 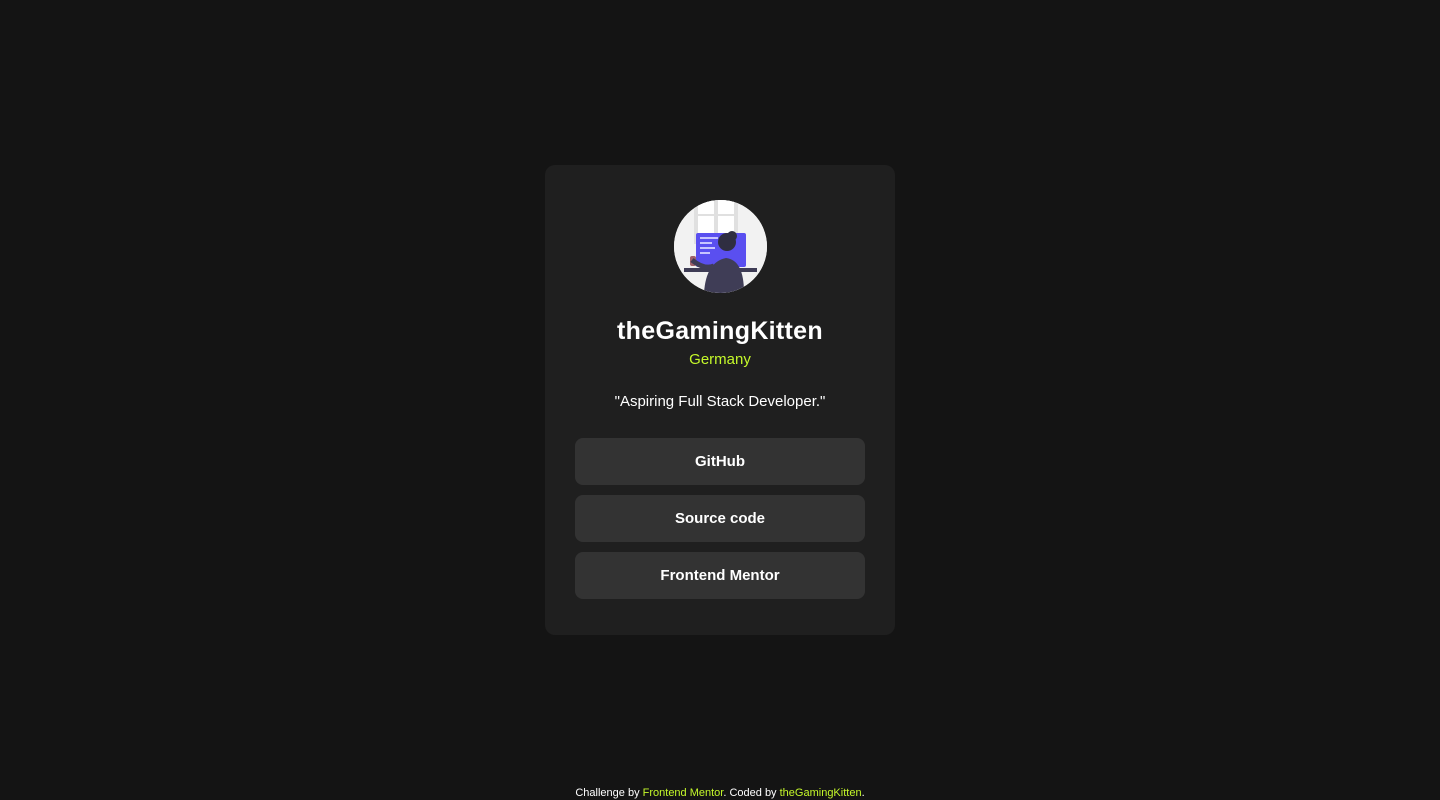 I want to click on frontend-mentor-link-button: Frontend Mentor, so click(x=720, y=575).